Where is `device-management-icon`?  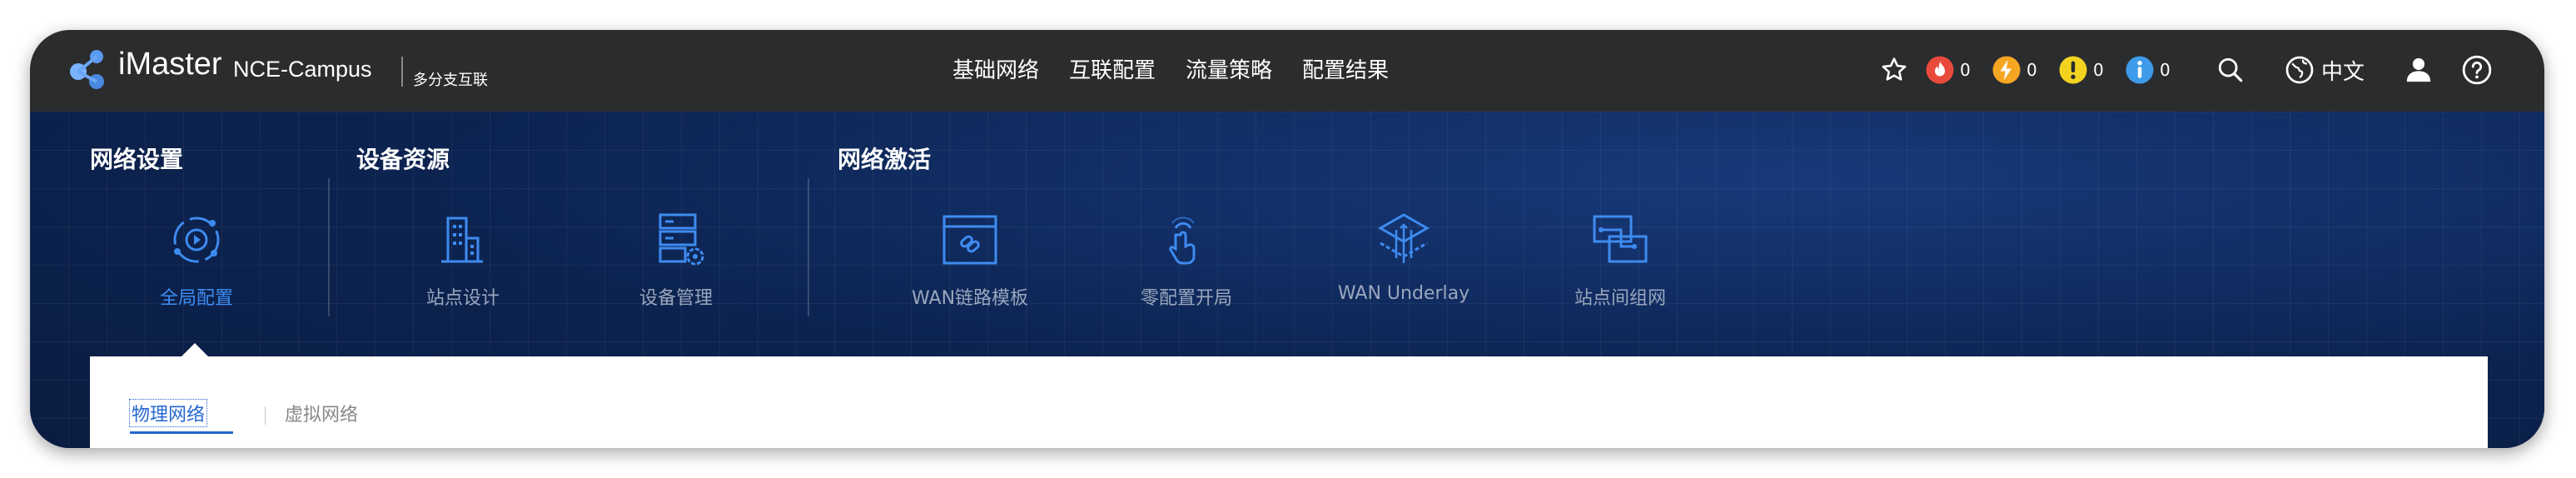 device-management-icon is located at coordinates (681, 240).